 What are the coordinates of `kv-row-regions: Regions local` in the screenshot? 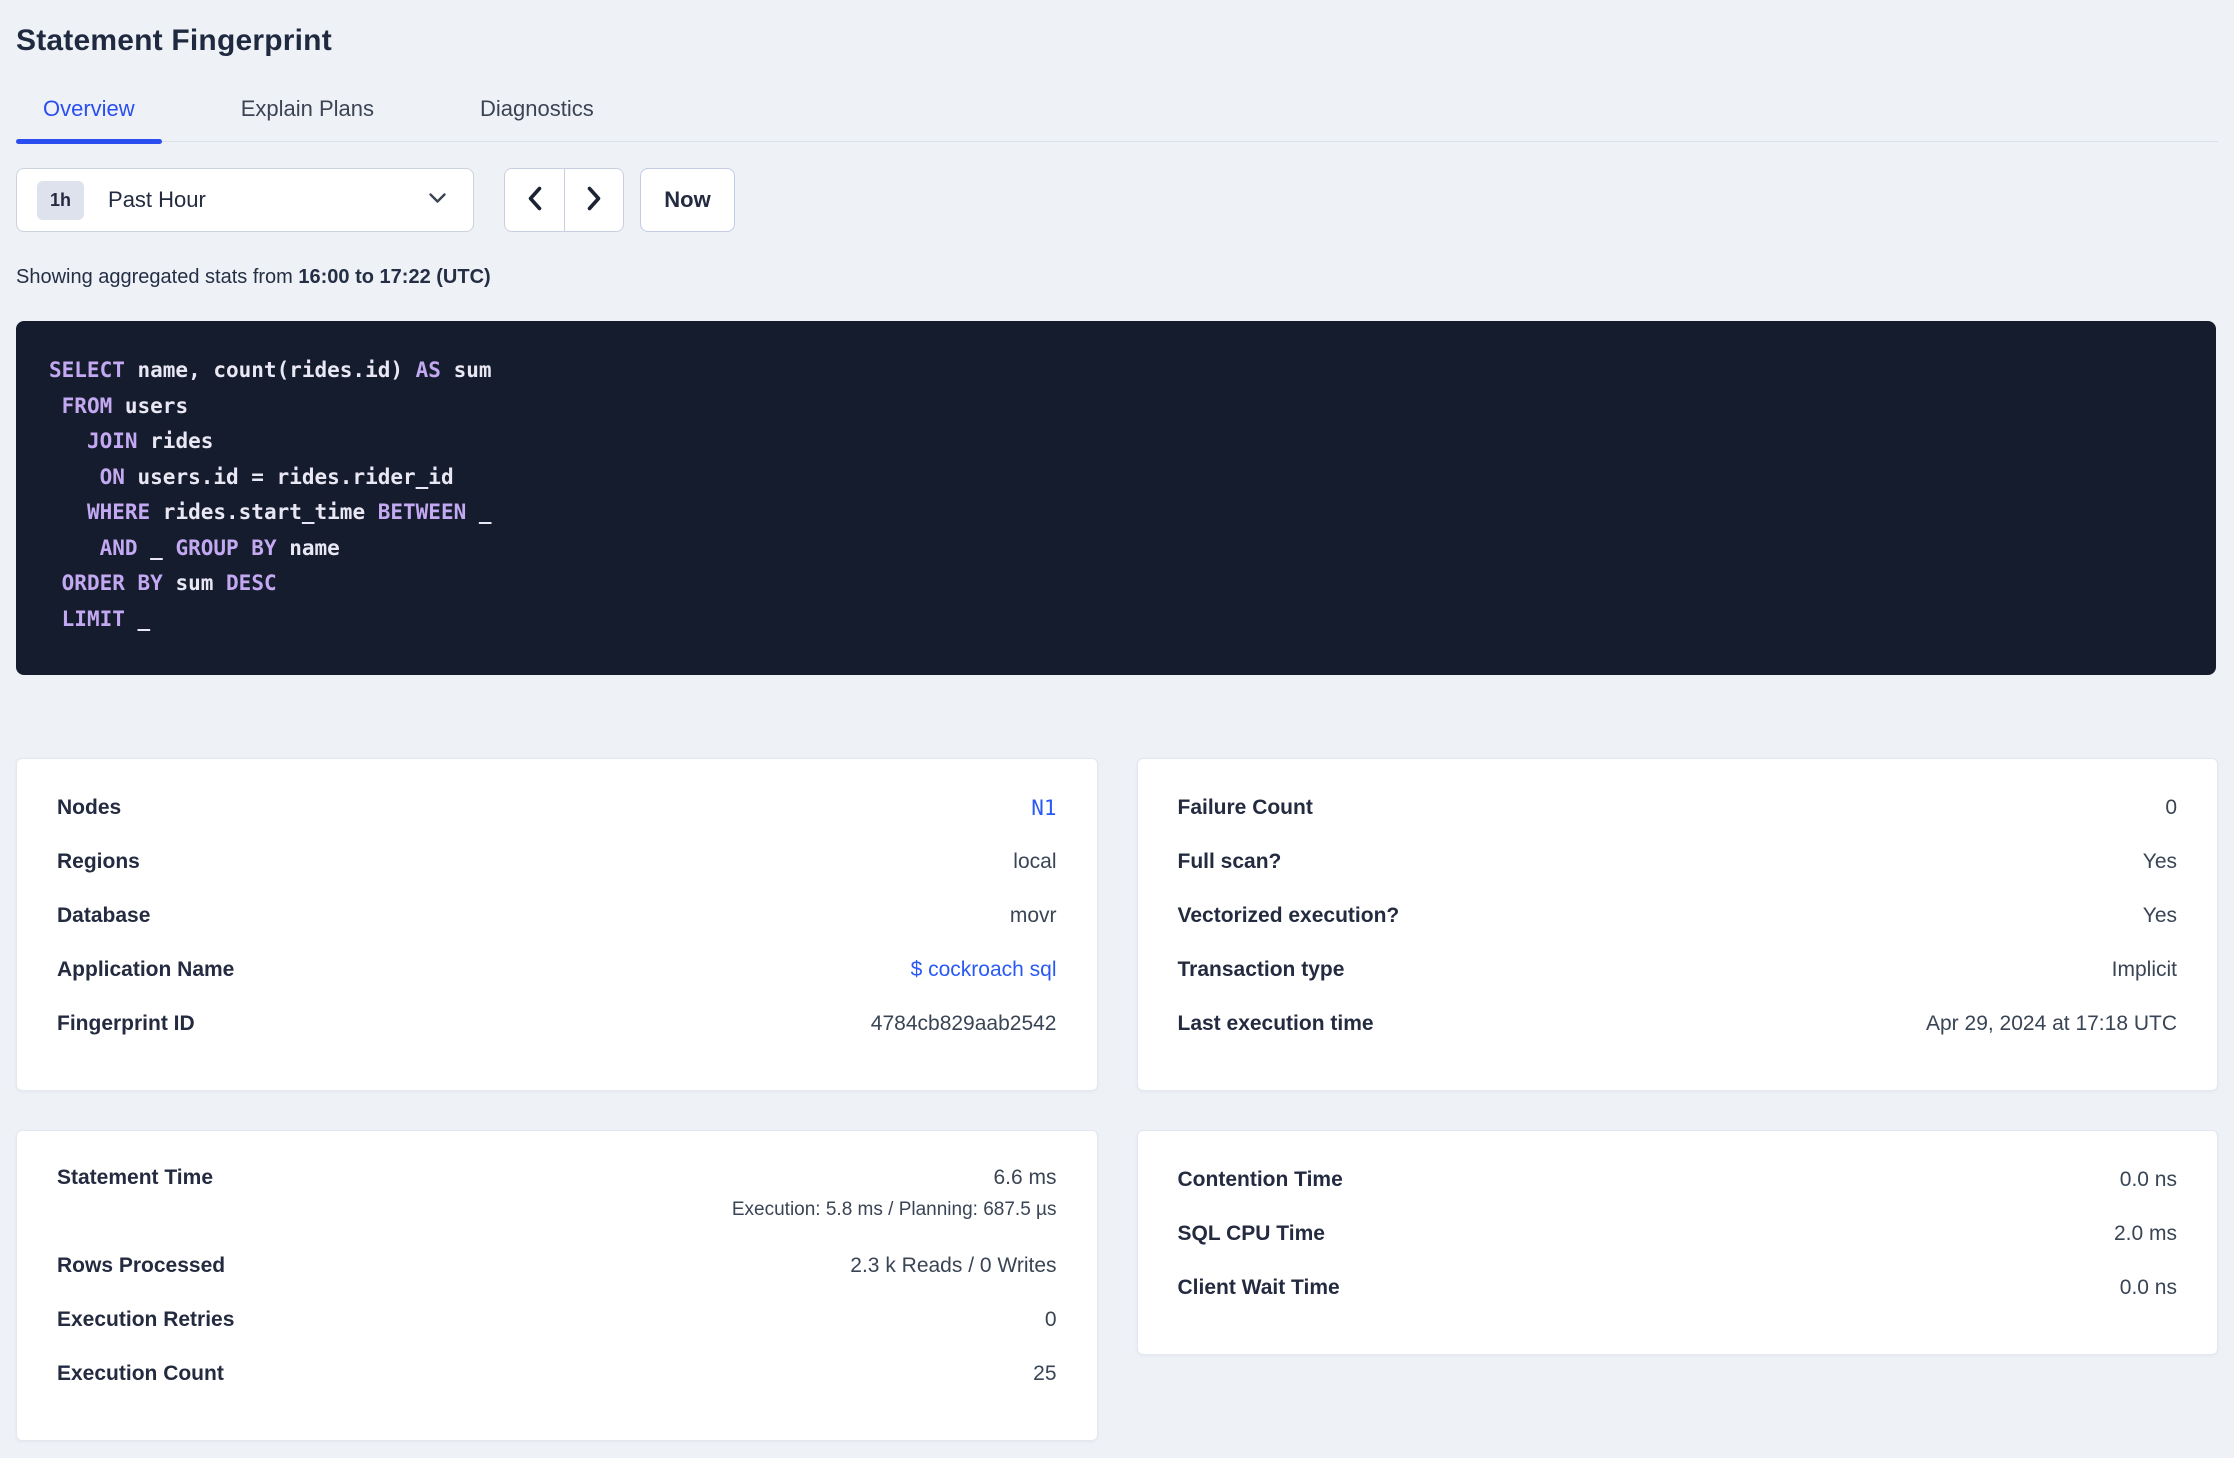 It's located at (557, 862).